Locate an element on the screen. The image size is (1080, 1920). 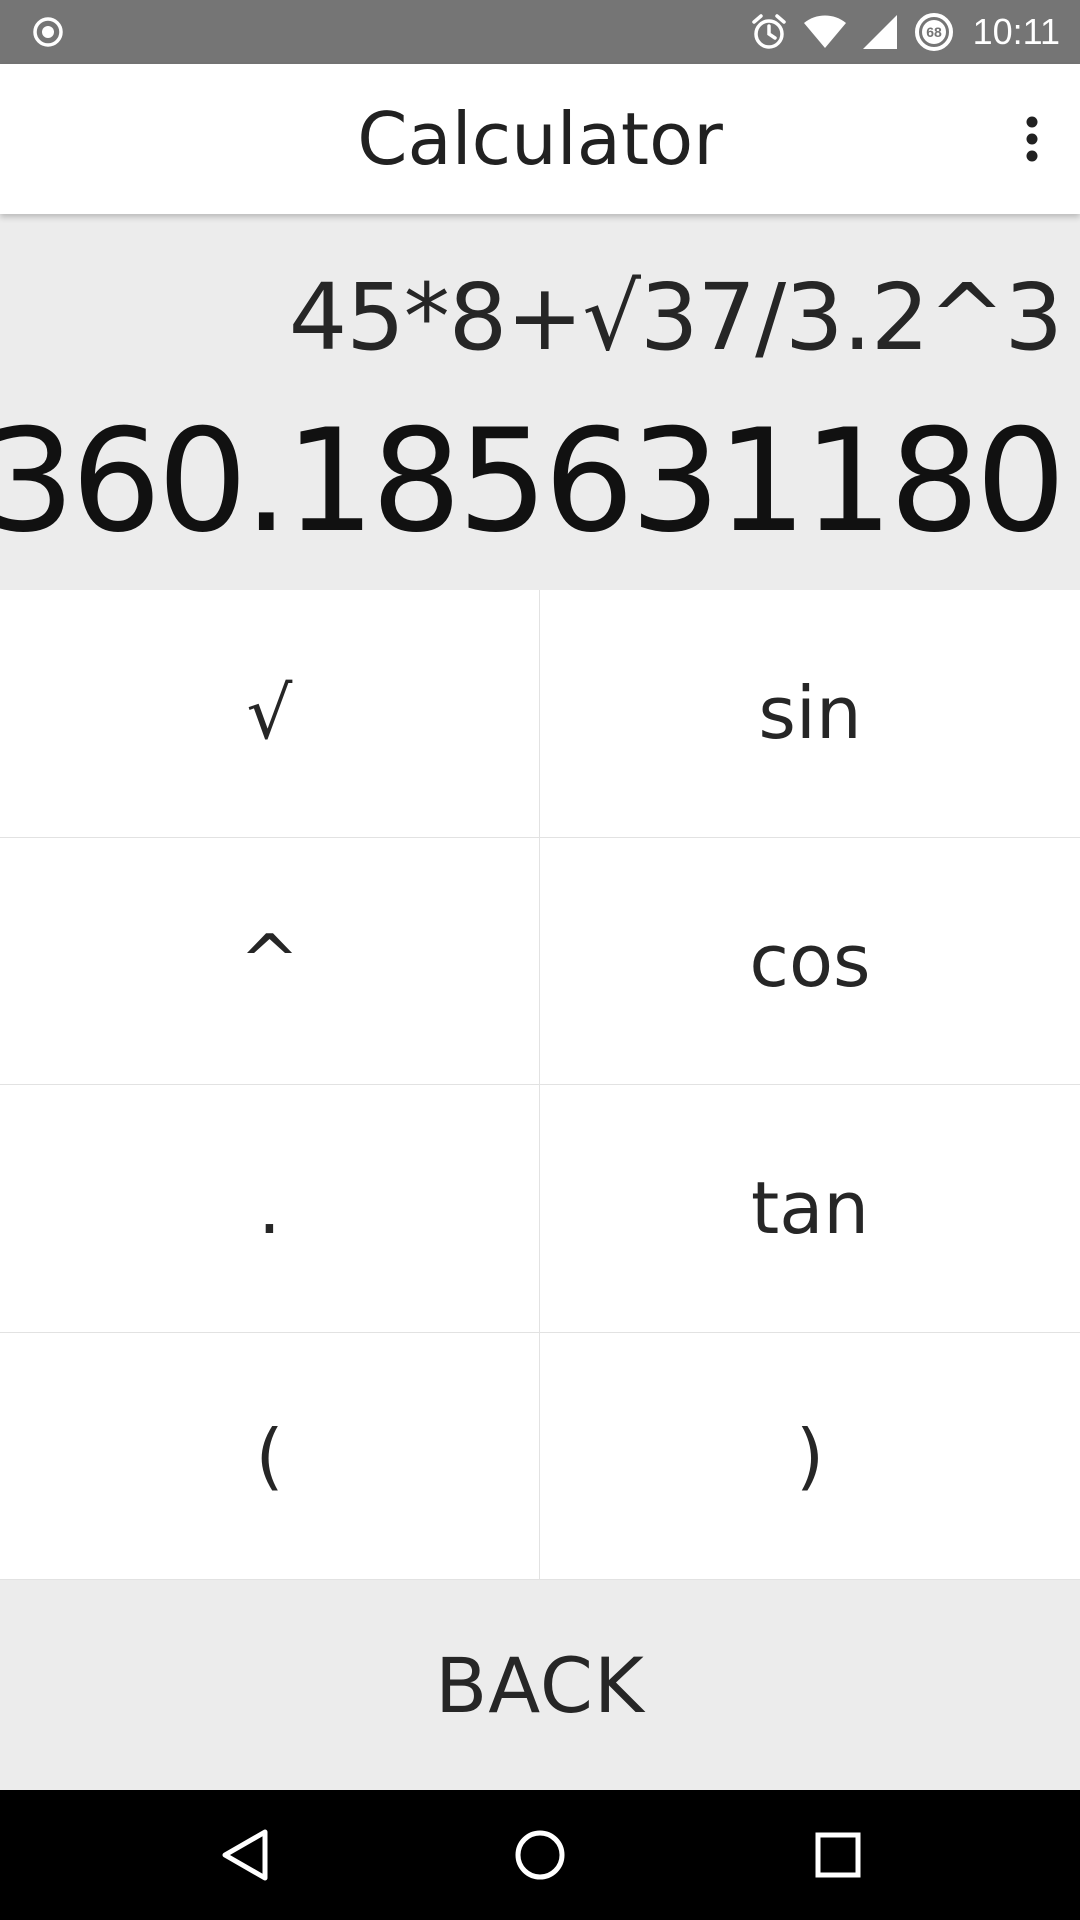
status-bar: 68 10:11 is located at coordinates (540, 32).